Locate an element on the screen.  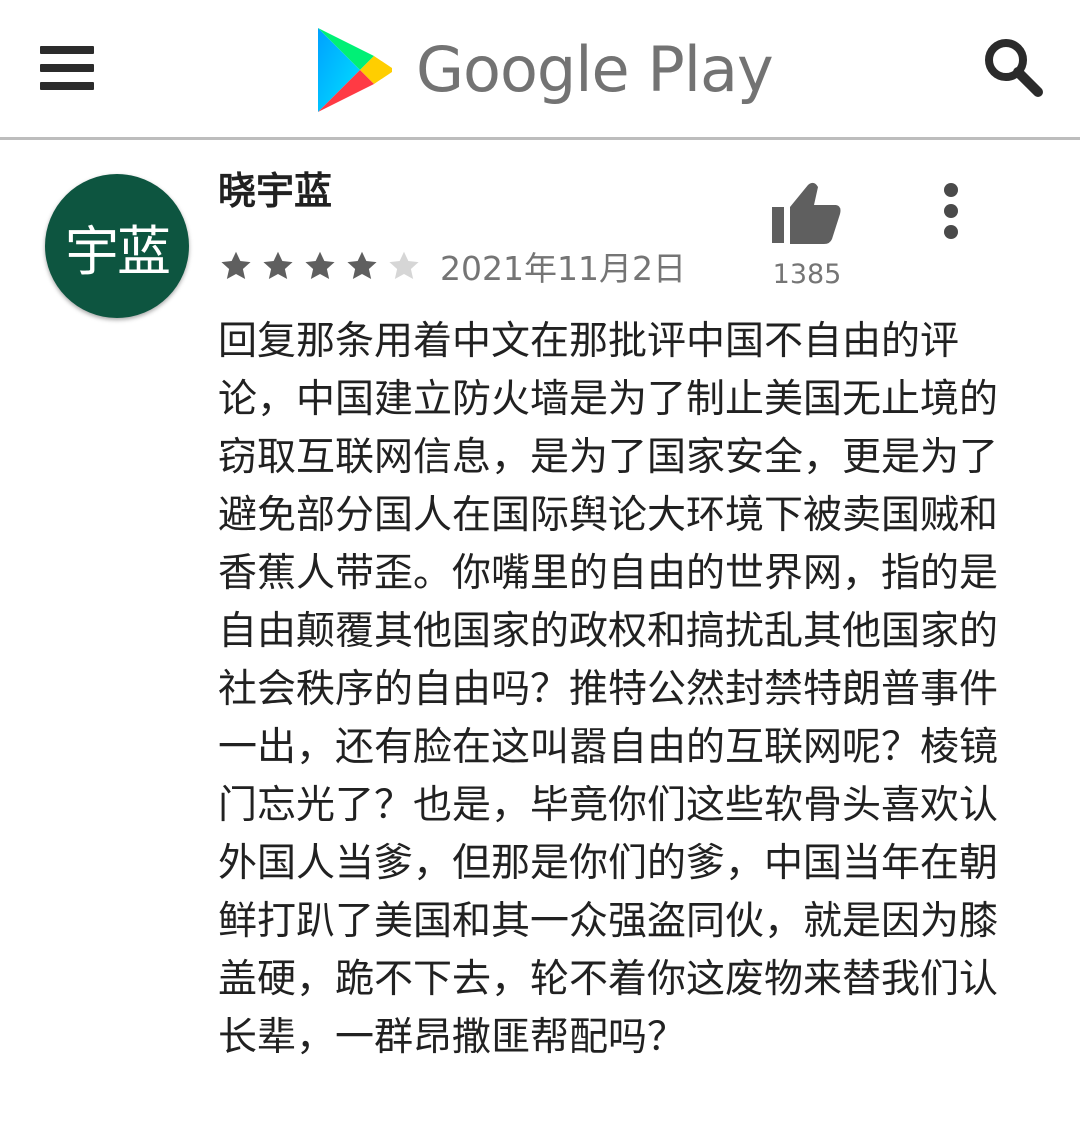
hamburger-menu-icon is located at coordinates (68, 68).